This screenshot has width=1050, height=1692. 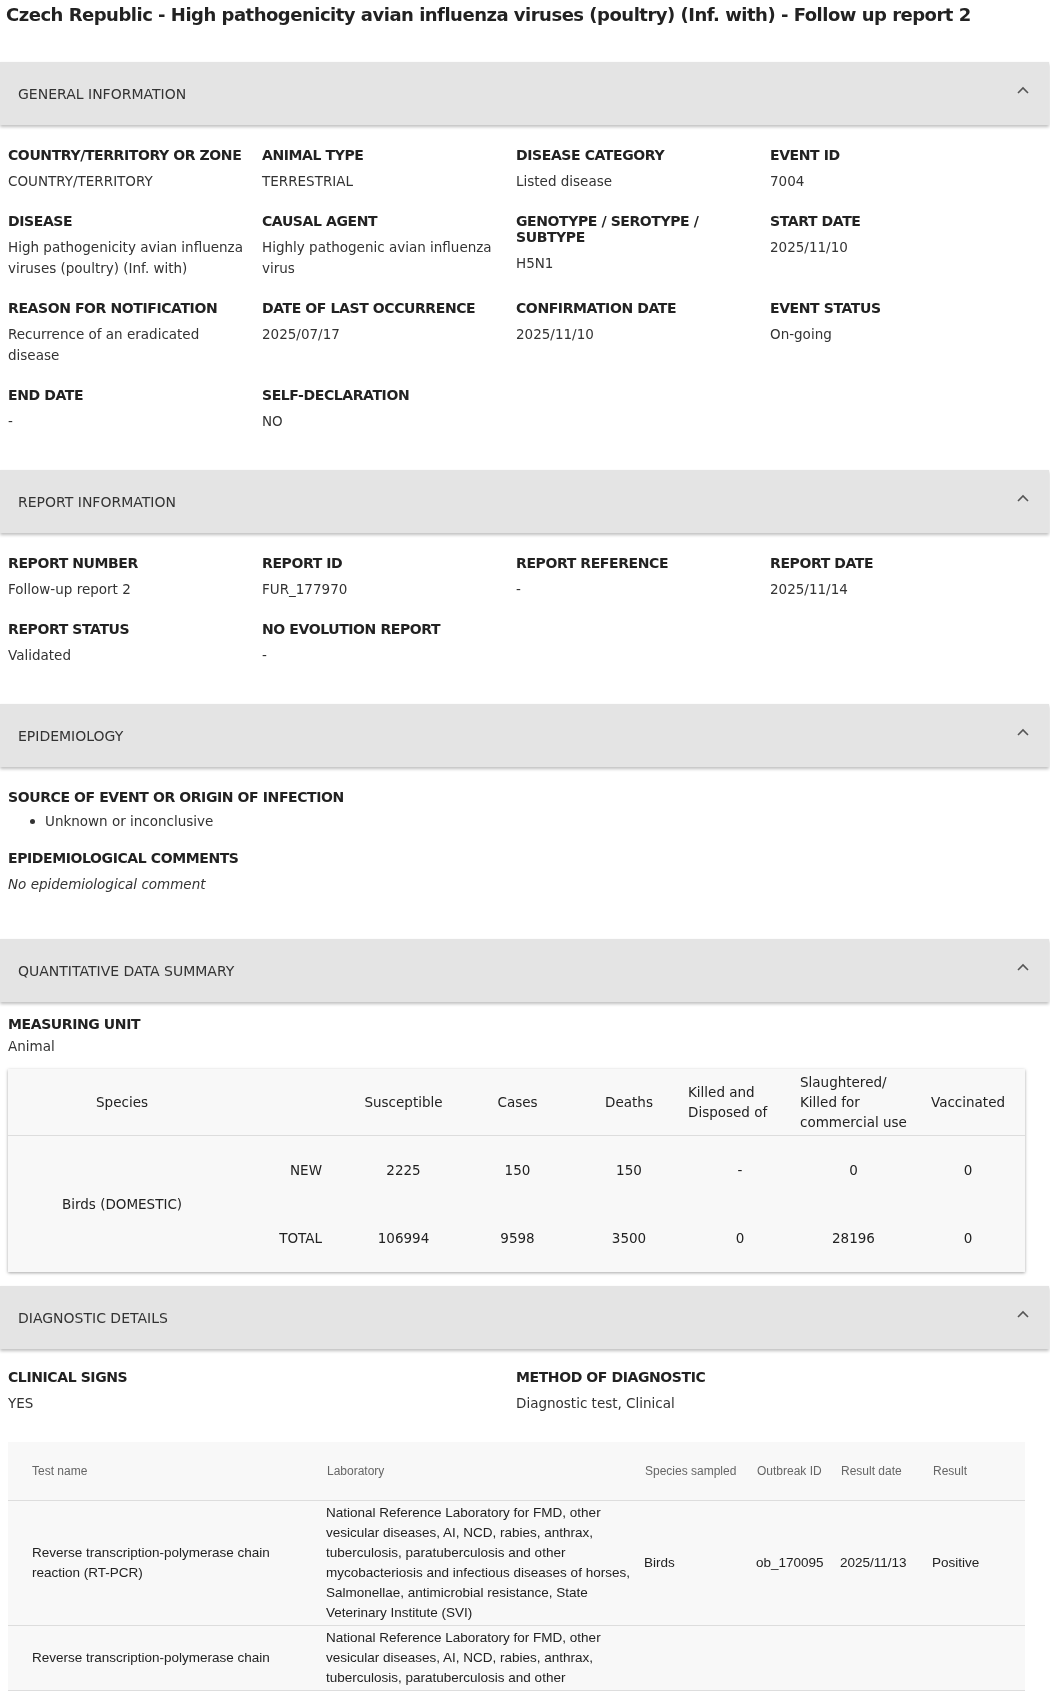 I want to click on field-label: CLINICAL SIGNS, so click(x=68, y=1377).